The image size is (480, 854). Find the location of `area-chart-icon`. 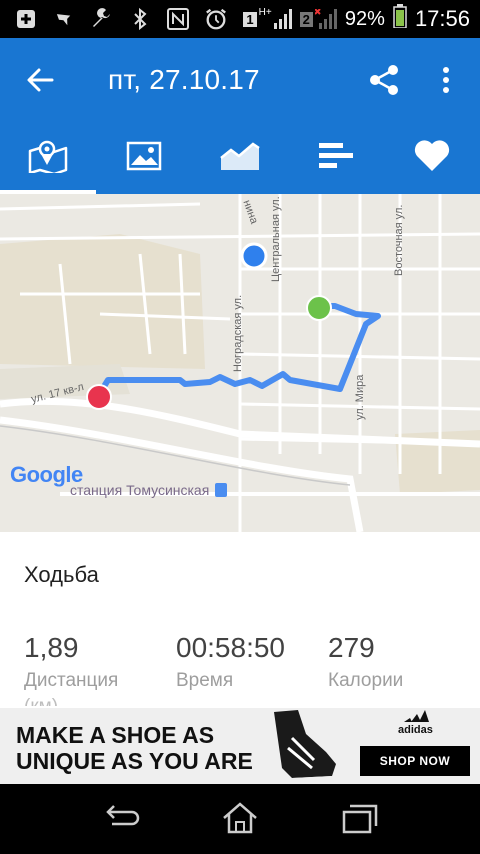

area-chart-icon is located at coordinates (240, 158).